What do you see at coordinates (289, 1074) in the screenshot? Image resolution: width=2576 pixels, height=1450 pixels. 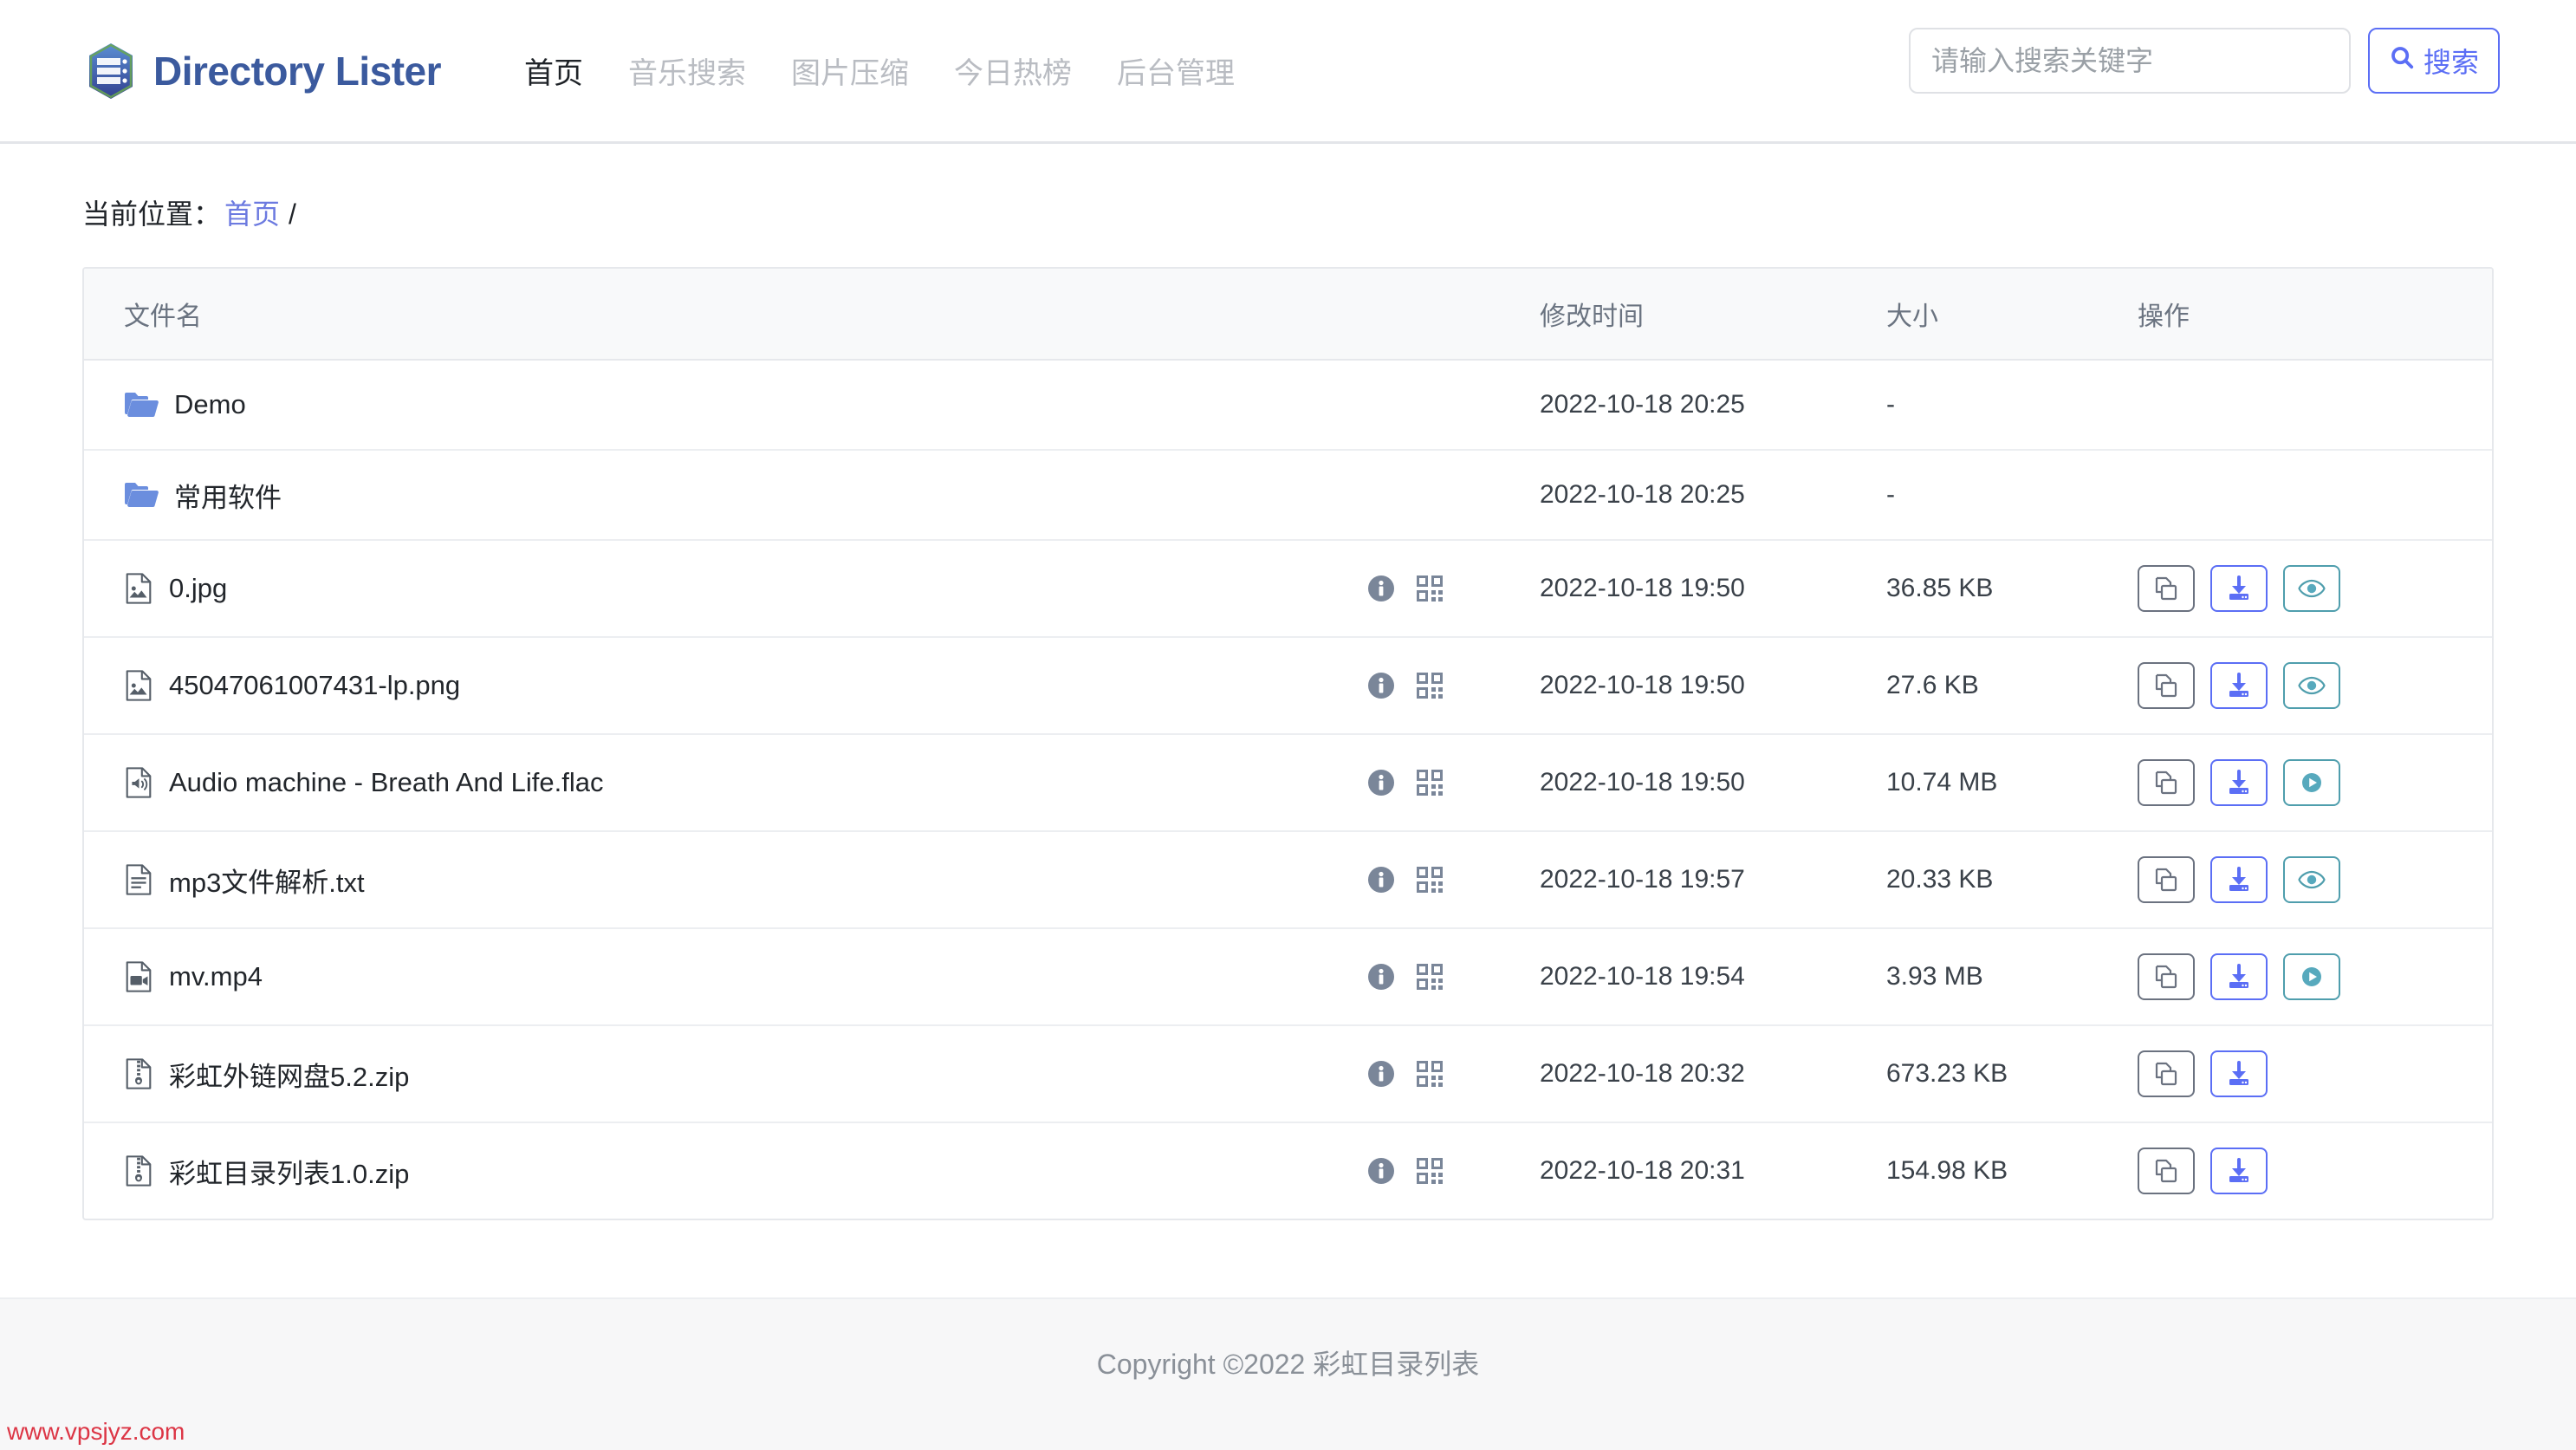 I see `file-name-label: 彩虹外链网盘5.2.zip` at bounding box center [289, 1074].